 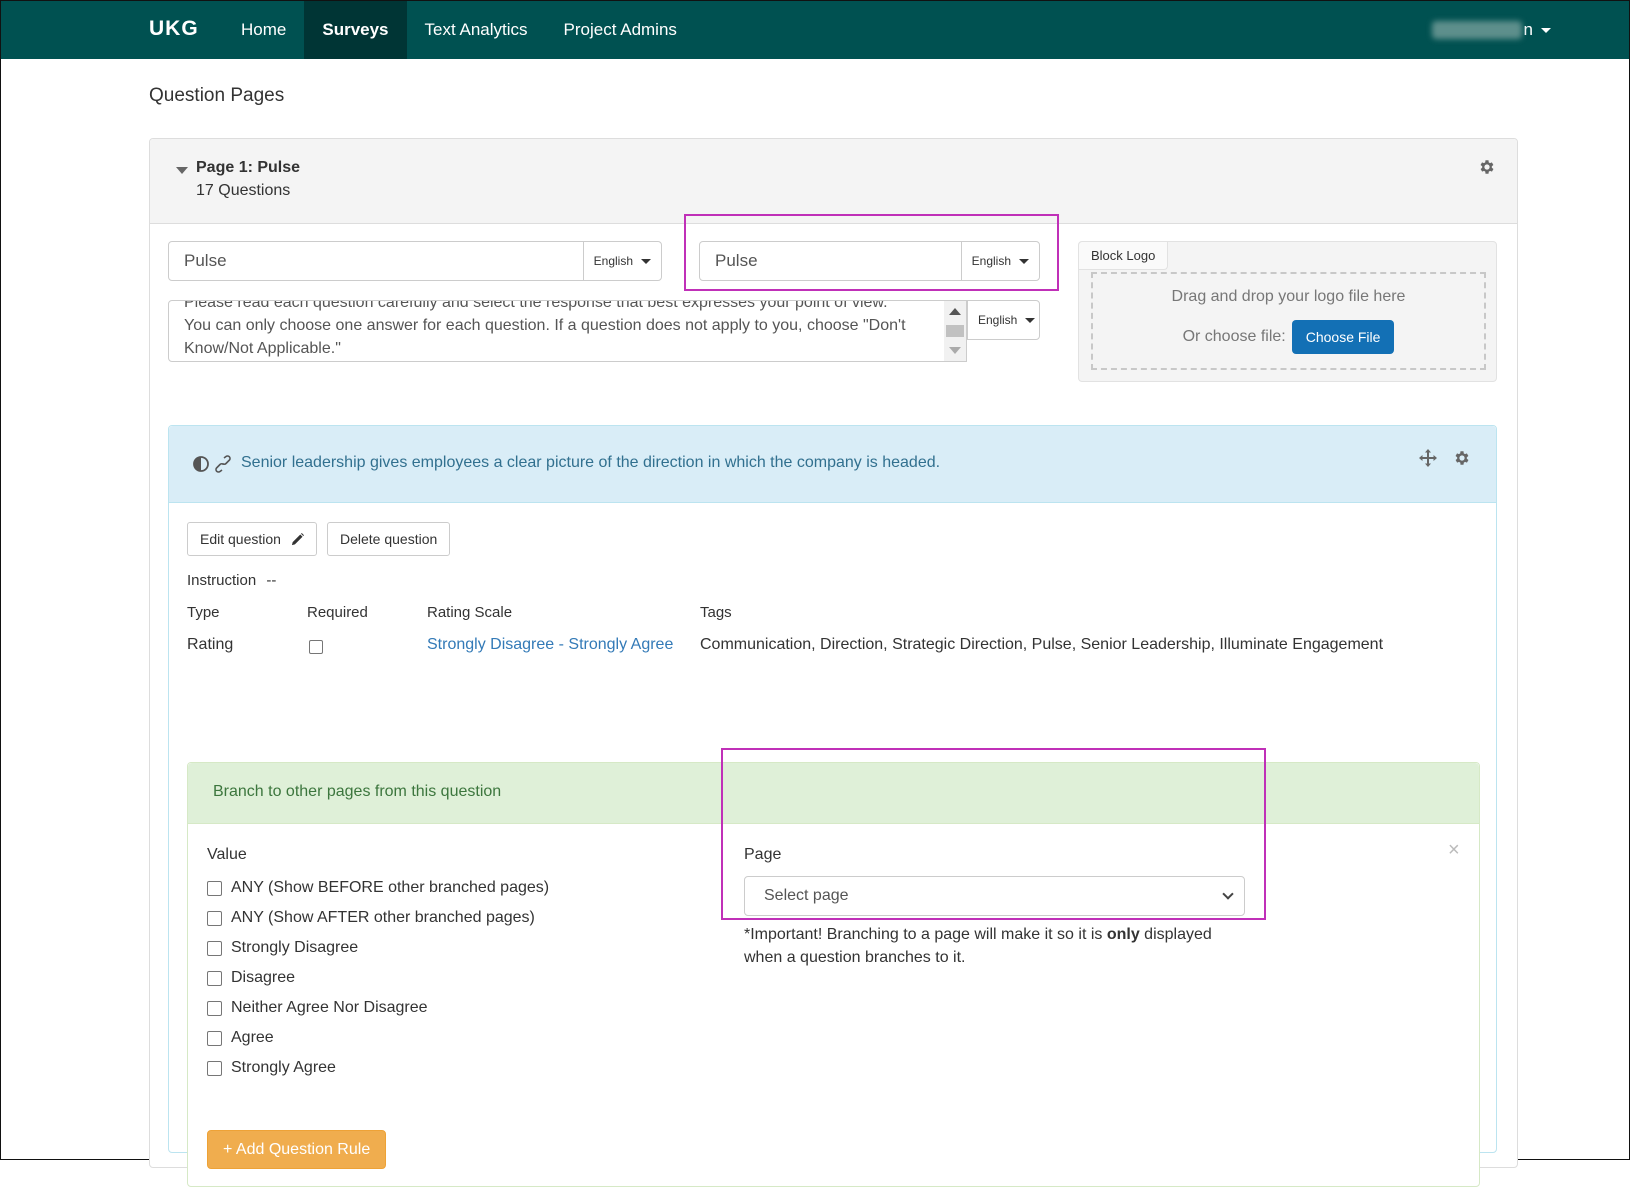 What do you see at coordinates (763, 854) in the screenshot?
I see `page-label: Page` at bounding box center [763, 854].